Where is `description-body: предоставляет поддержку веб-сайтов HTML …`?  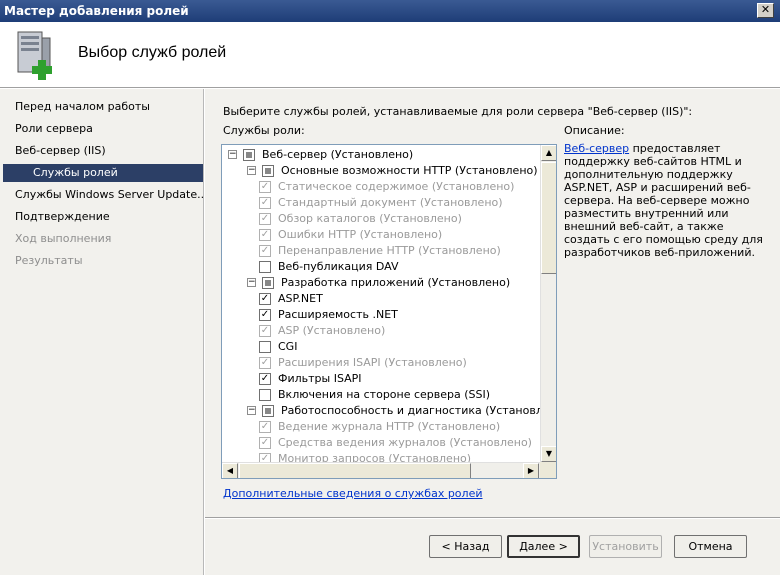 description-body: предоставляет поддержку веб-сайтов HTML … is located at coordinates (663, 200).